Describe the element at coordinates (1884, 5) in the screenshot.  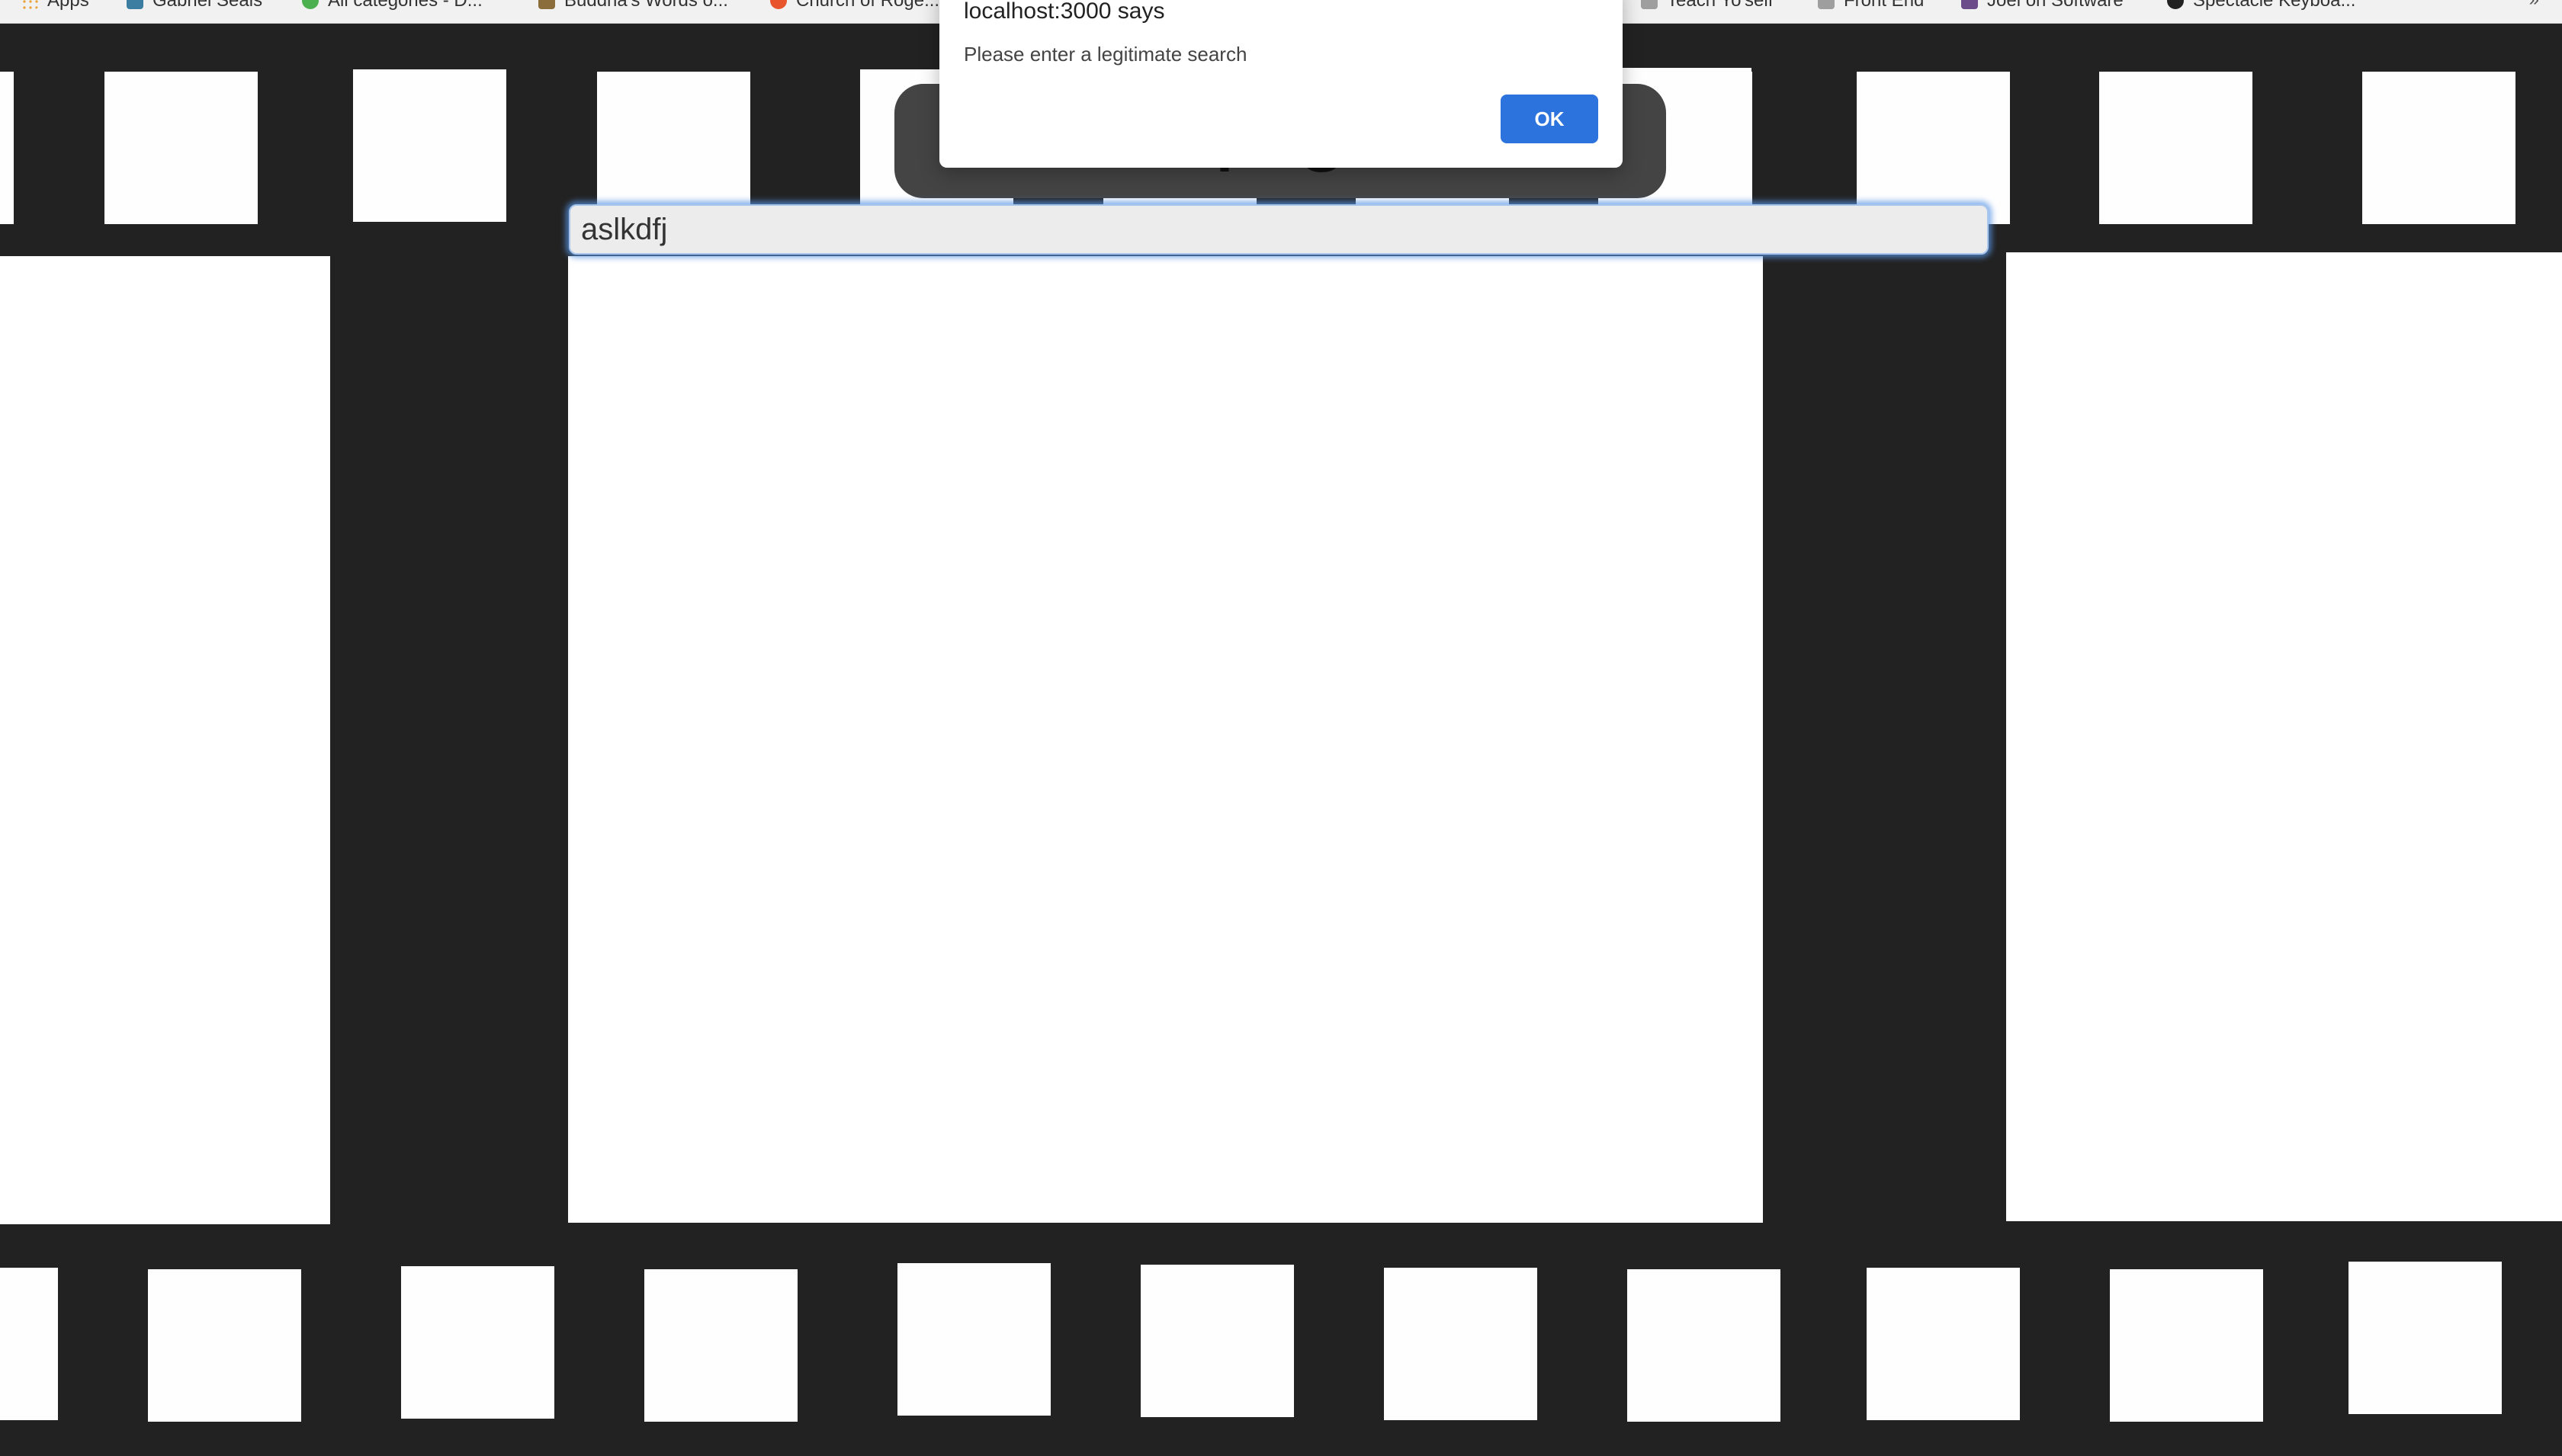
I see `bookmark-label: Front End` at that location.